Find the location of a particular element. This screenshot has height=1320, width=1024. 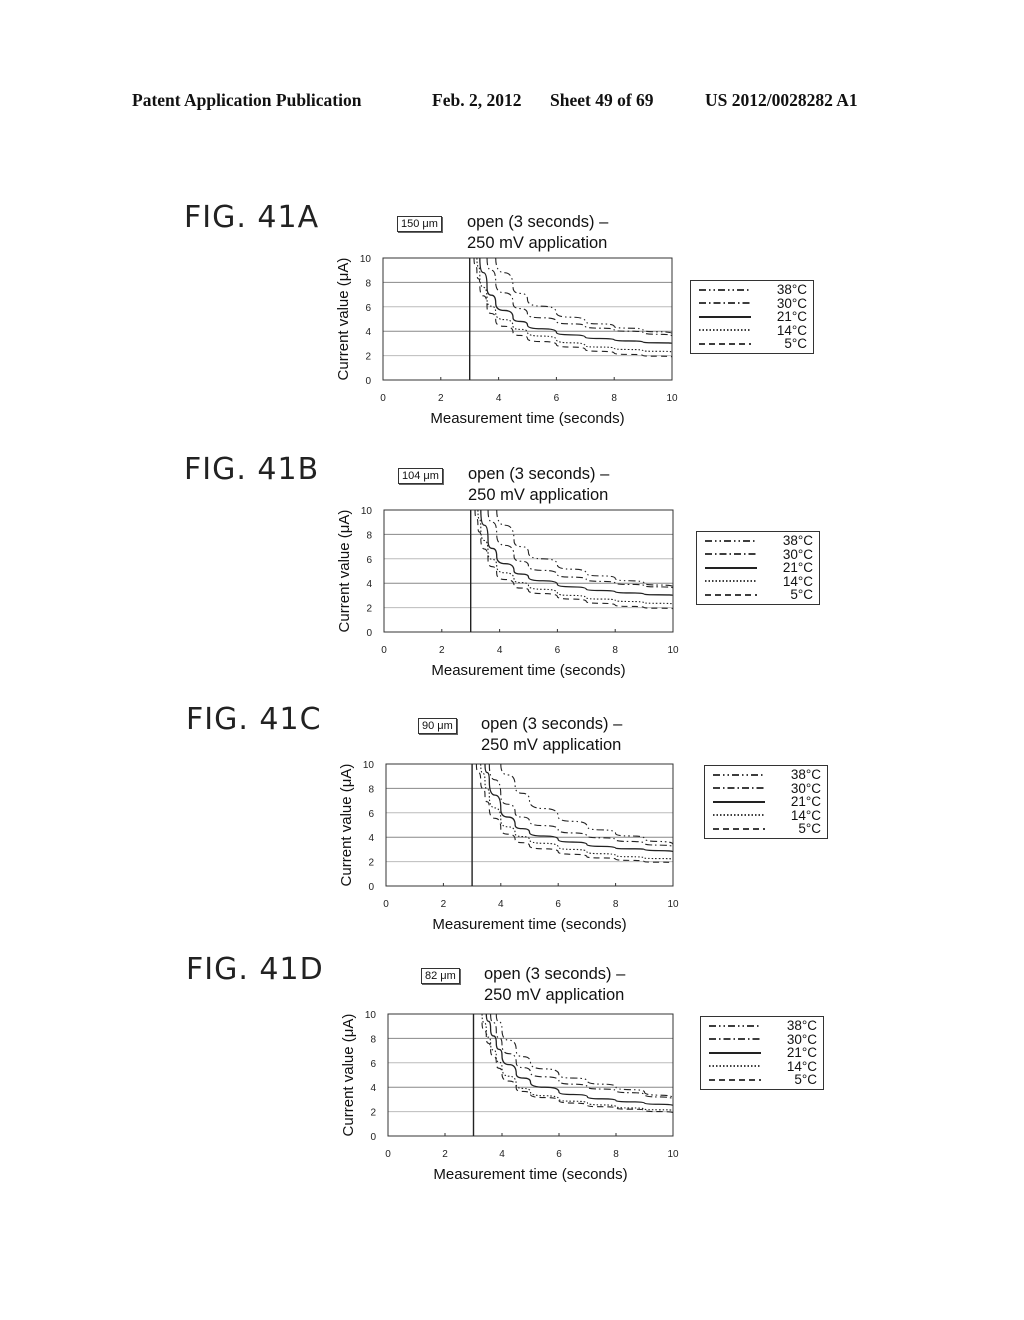

y-axis-label: Current value (μA) is located at coordinates (343, 319).